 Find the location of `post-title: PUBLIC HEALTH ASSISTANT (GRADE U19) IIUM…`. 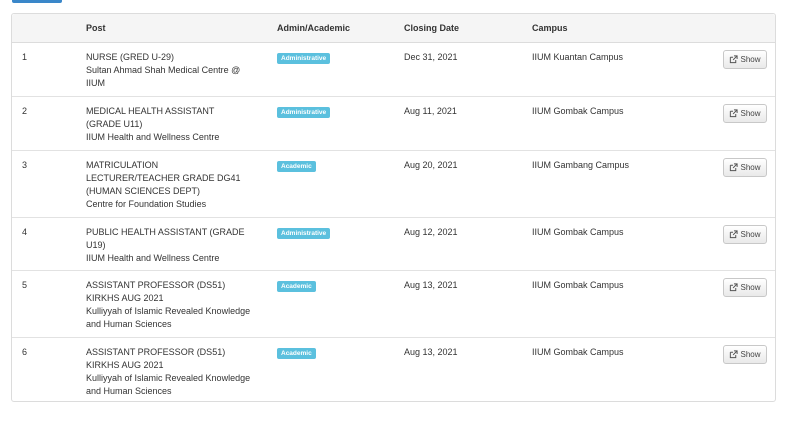

post-title: PUBLIC HEALTH ASSISTANT (GRADE U19) IIUM… is located at coordinates (175, 245).